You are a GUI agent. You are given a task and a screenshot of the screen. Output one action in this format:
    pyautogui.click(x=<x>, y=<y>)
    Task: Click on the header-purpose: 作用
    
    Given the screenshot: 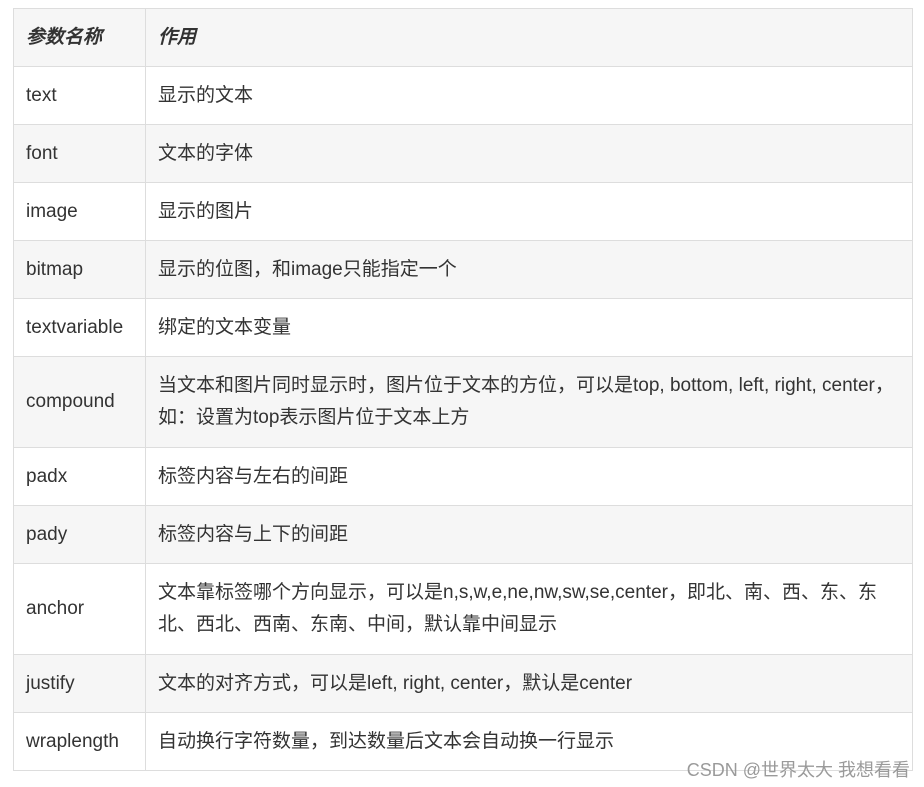 What is the action you would take?
    pyautogui.click(x=529, y=37)
    